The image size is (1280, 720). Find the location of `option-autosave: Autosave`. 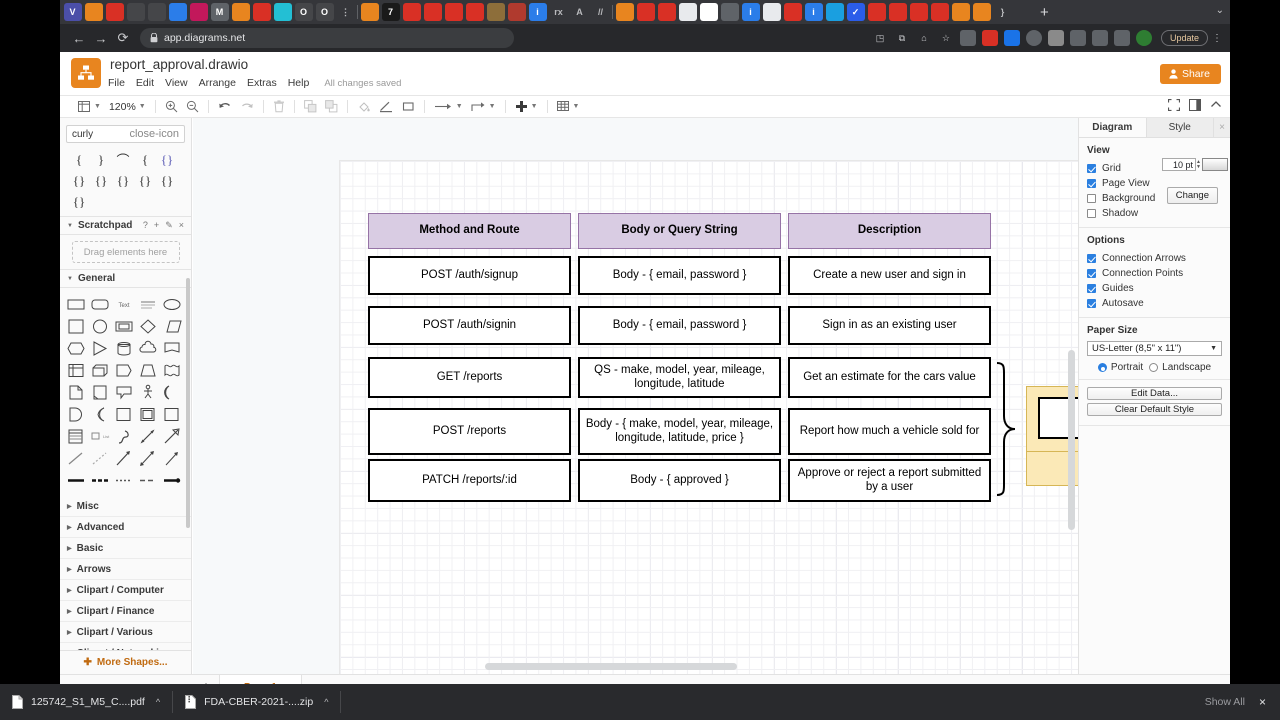

option-autosave: Autosave is located at coordinates (1154, 303).